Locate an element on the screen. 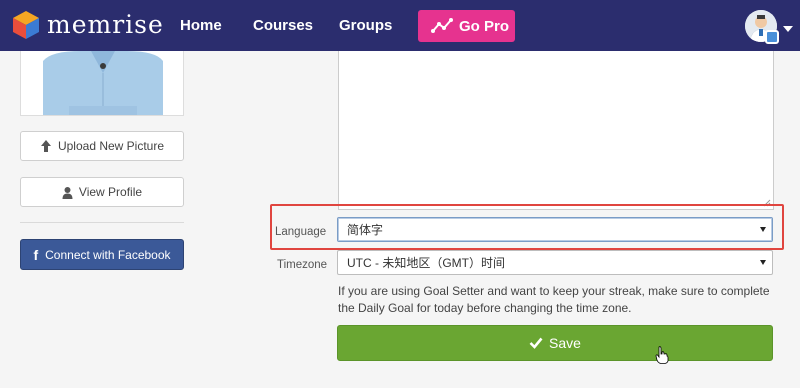 Image resolution: width=800 pixels, height=388 pixels. user-avatar-menu is located at coordinates (762, 27).